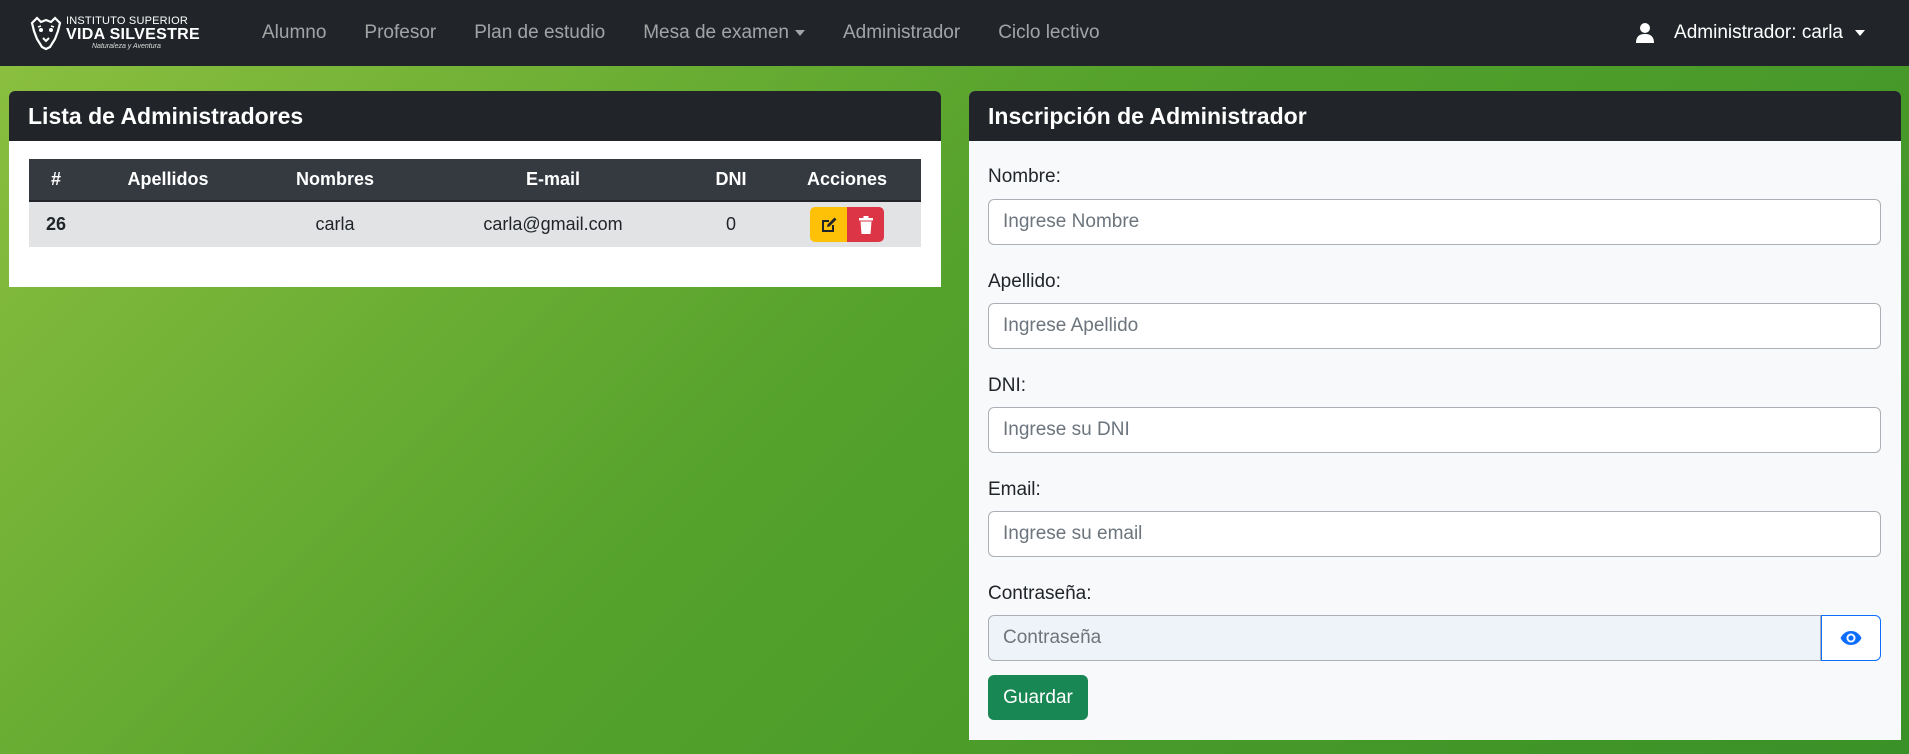 This screenshot has width=1909, height=754. I want to click on user-menu-dropdown: Administrador: carla, so click(1750, 33).